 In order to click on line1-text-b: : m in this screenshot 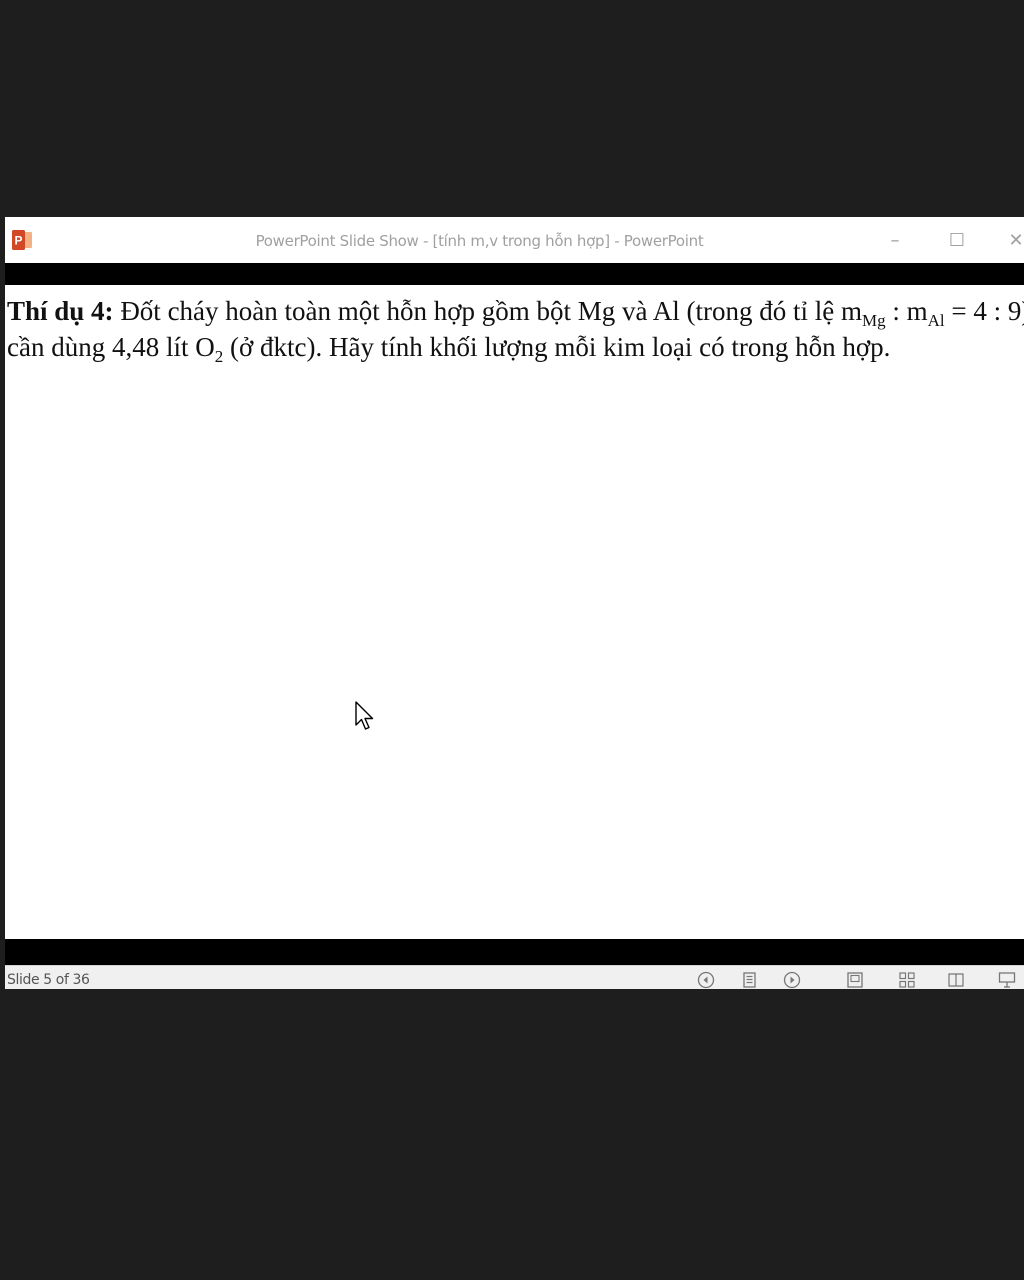, I will do `click(906, 311)`.